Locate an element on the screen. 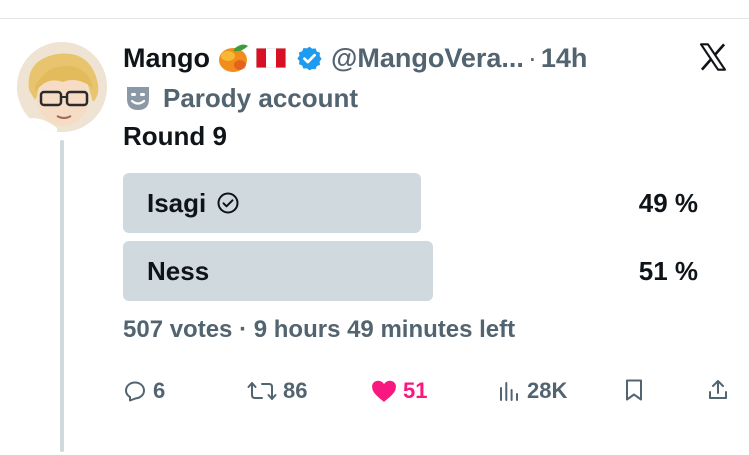 This screenshot has width=749, height=455. poll-option-label-row: Ness is located at coordinates (178, 271).